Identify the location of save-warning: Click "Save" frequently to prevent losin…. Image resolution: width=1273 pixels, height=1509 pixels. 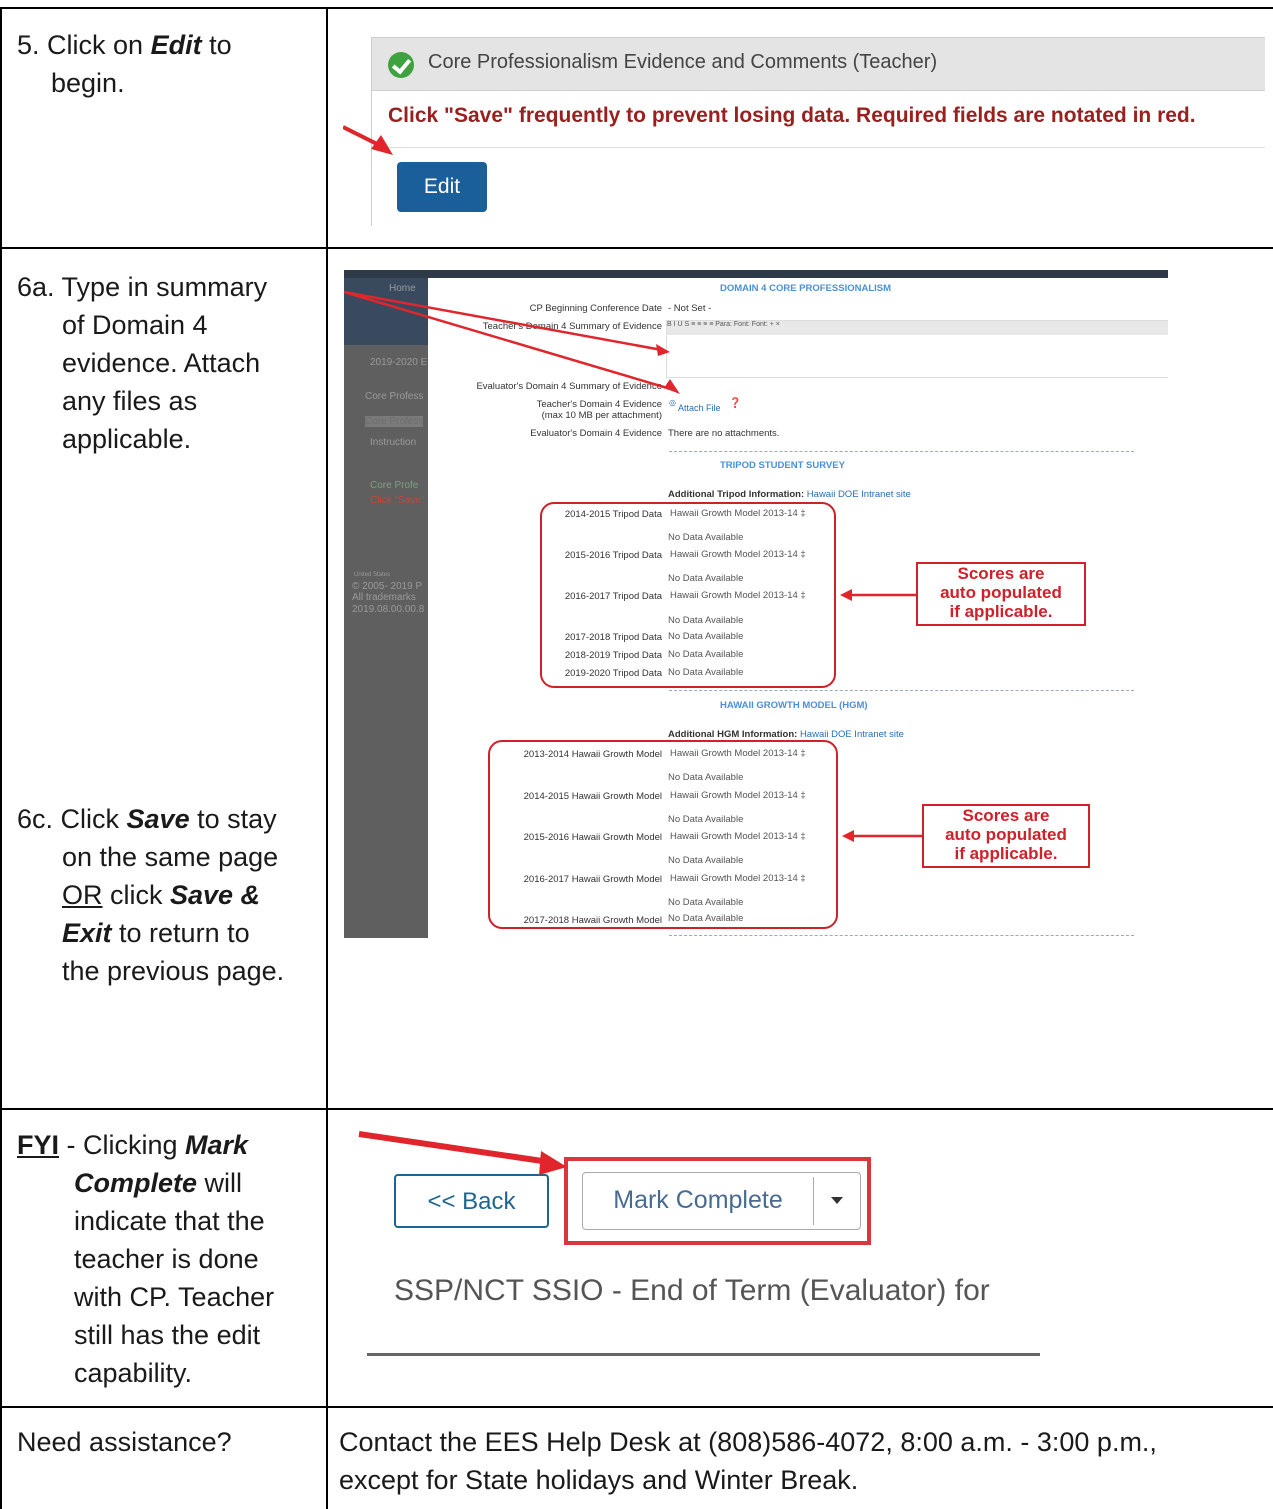
(792, 115).